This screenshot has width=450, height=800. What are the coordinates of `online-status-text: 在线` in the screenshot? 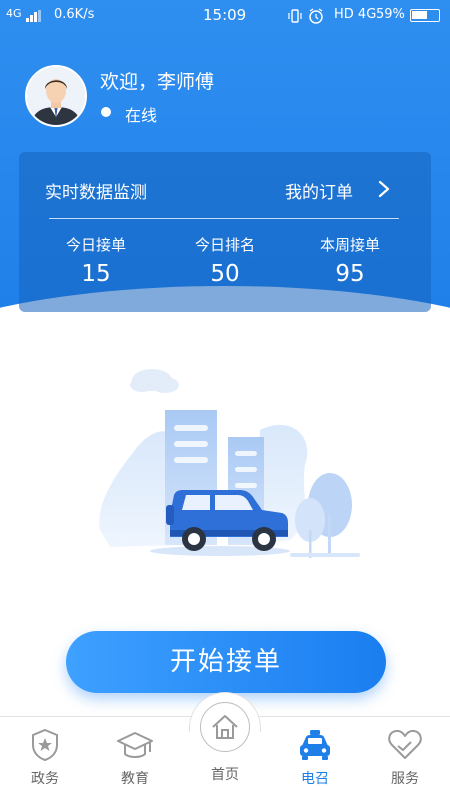 It's located at (141, 115).